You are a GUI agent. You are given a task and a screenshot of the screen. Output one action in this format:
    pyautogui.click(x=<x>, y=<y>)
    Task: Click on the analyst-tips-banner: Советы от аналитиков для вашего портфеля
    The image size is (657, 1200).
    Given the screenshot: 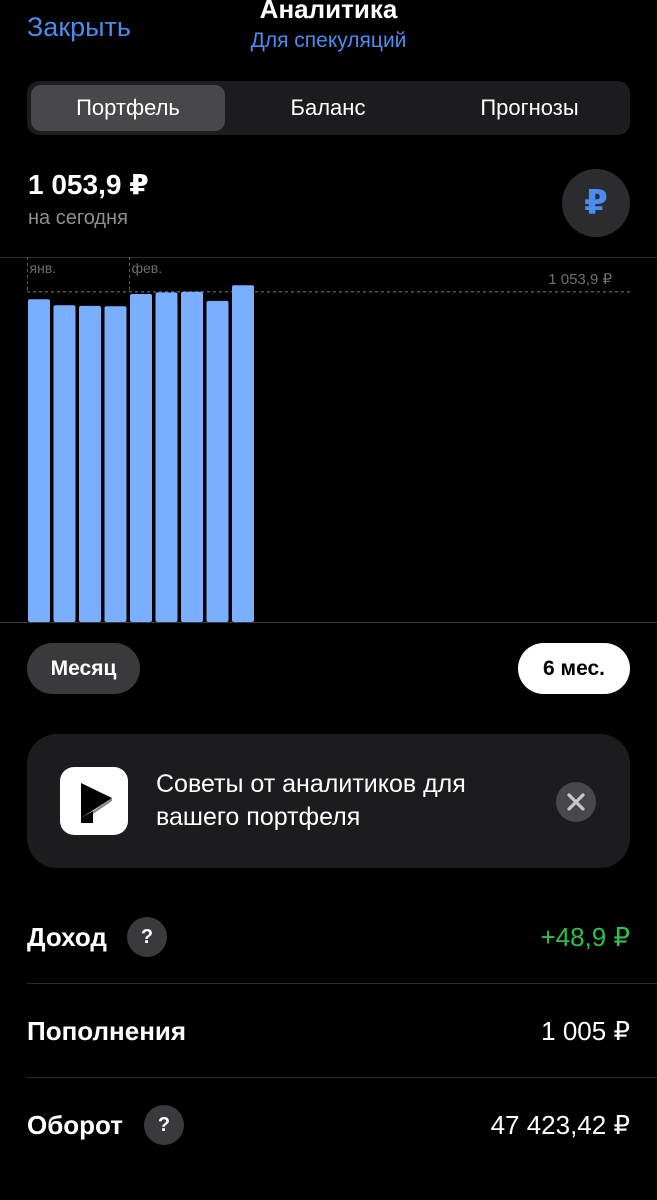 What is the action you would take?
    pyautogui.click(x=328, y=801)
    